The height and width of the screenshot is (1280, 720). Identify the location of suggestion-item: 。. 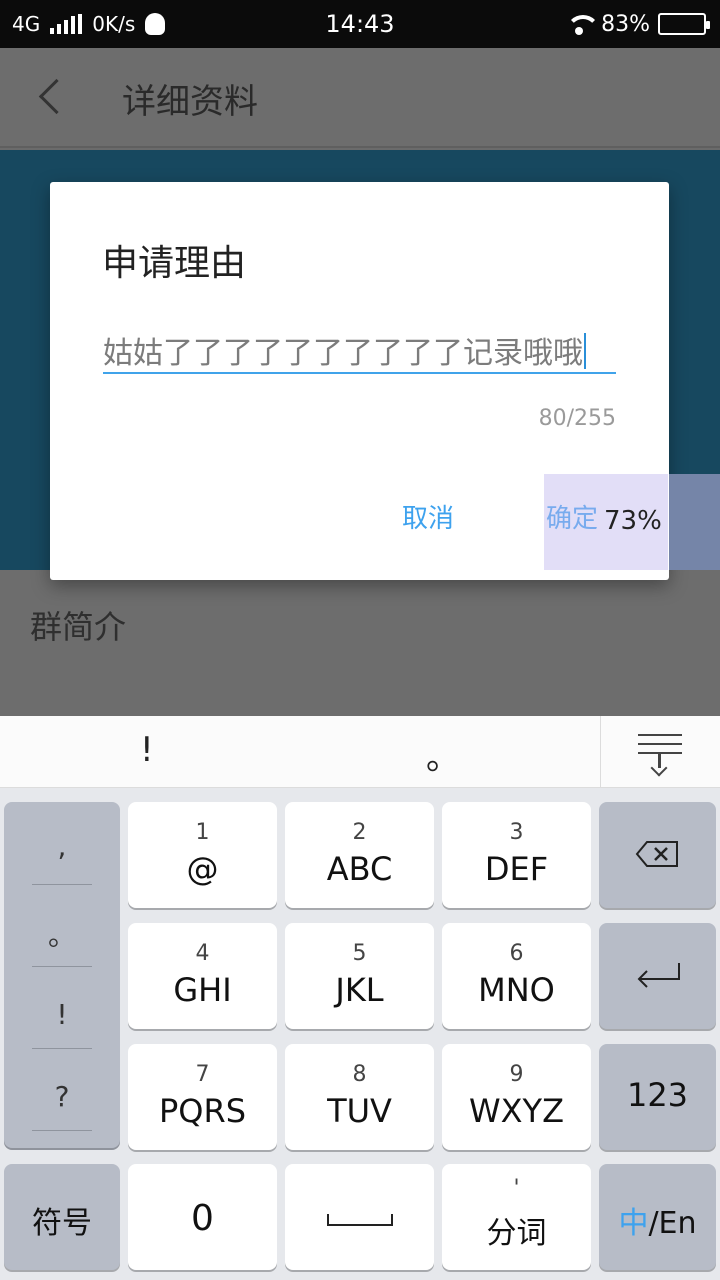
(443, 754).